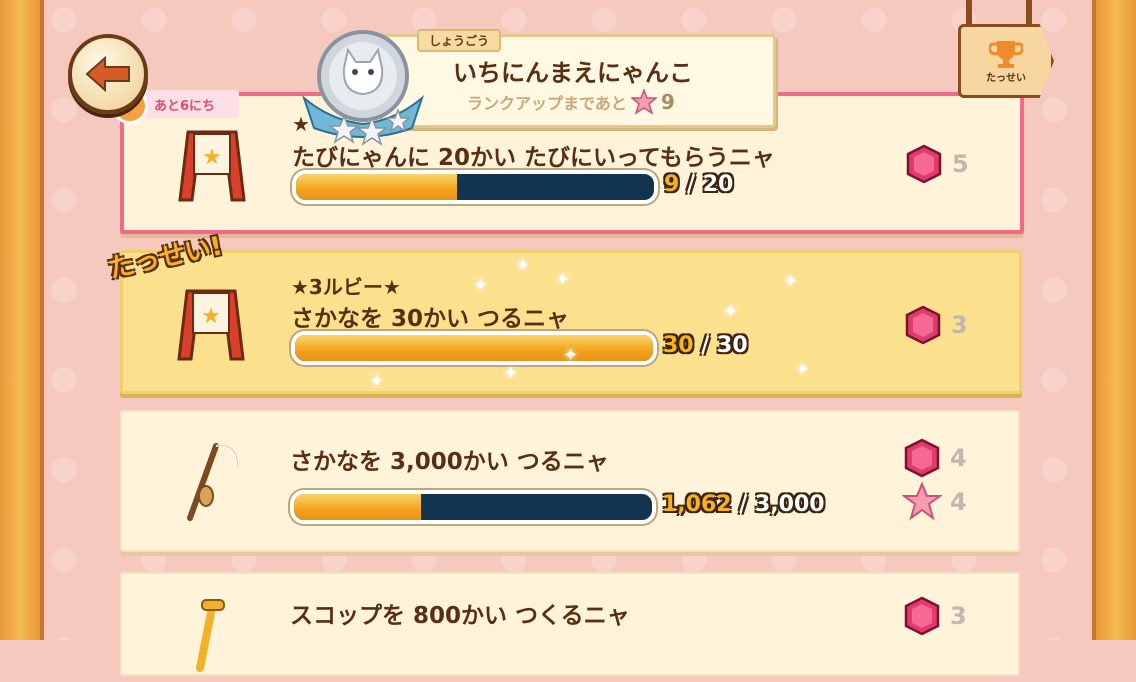 The image size is (1136, 682). Describe the element at coordinates (459, 40) in the screenshot. I see `rank-tag: しょうごう` at that location.